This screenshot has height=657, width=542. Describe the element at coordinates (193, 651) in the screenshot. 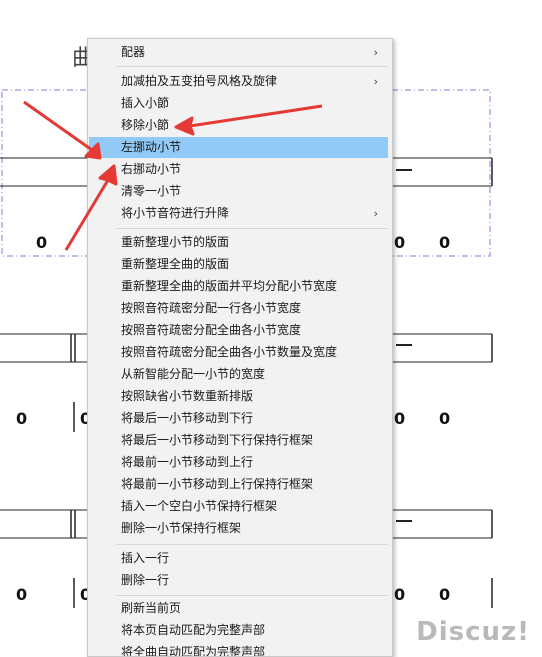

I see `menu-item-label: 将全曲自动匹配为完整声部` at that location.